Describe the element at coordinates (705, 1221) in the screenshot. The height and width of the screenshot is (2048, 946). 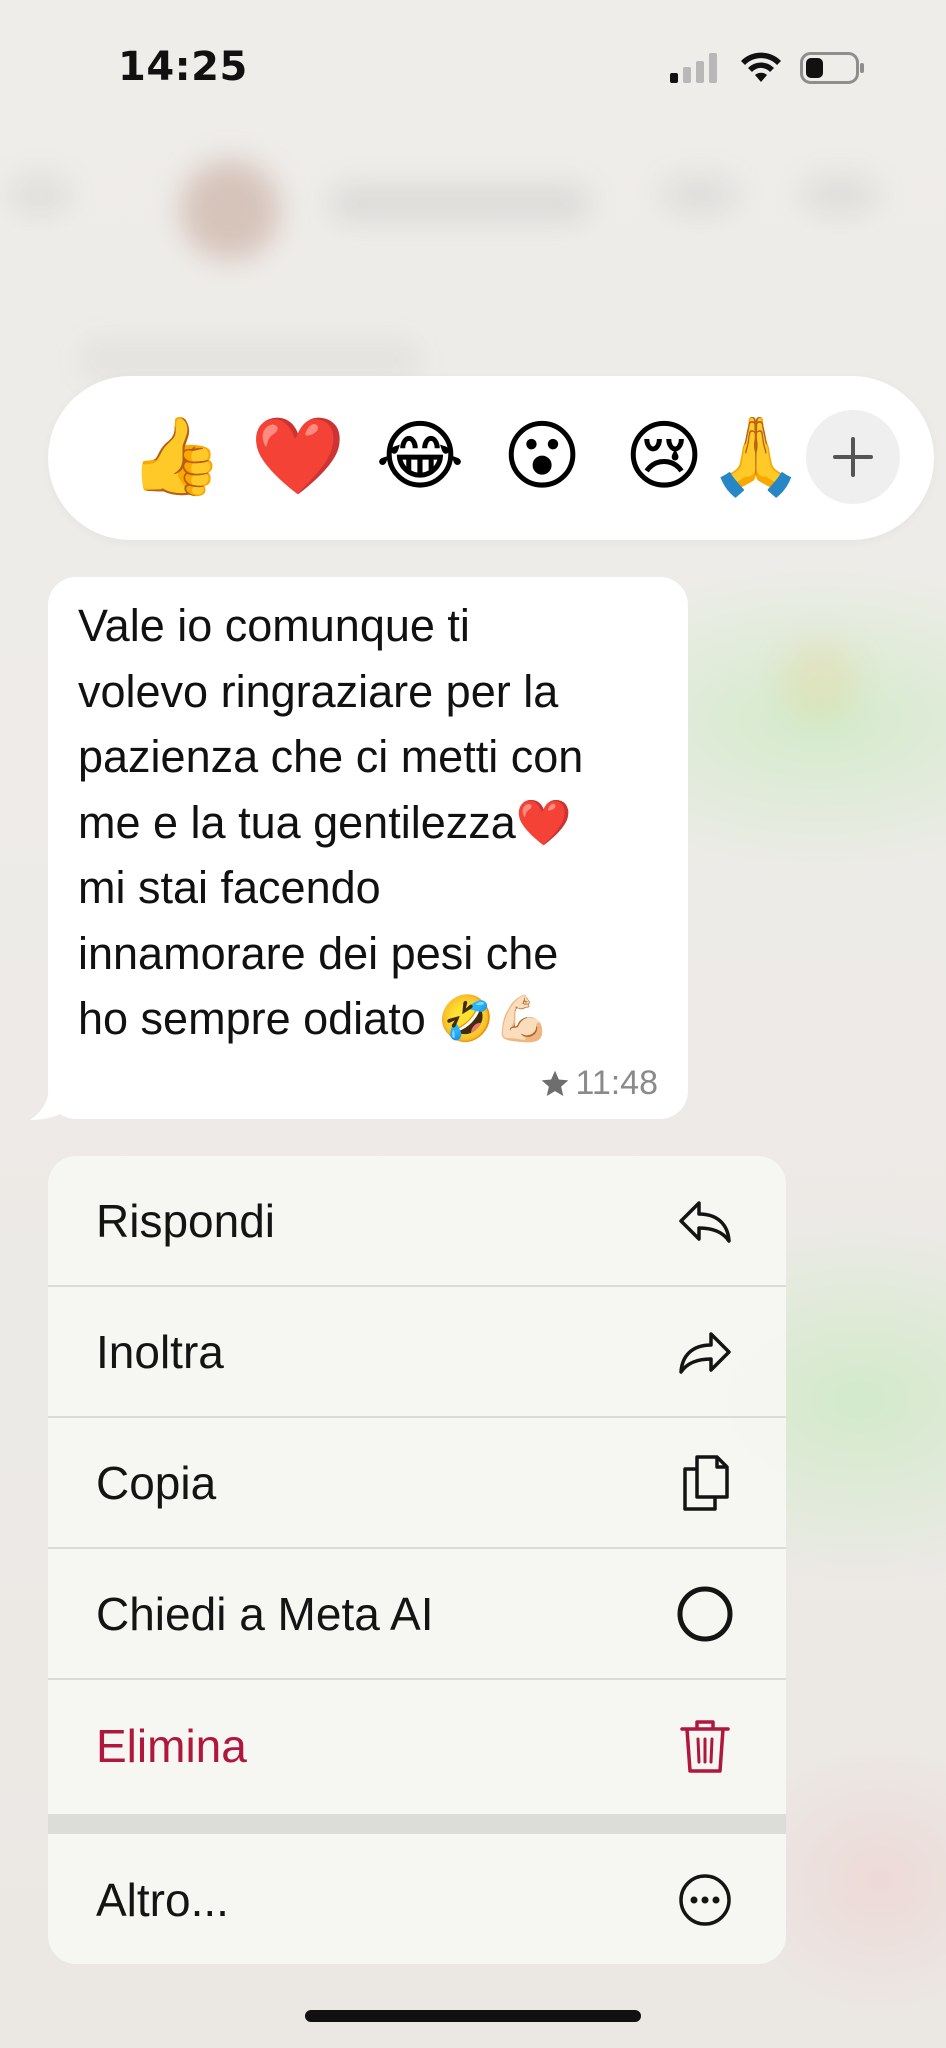
I see `reply-icon` at that location.